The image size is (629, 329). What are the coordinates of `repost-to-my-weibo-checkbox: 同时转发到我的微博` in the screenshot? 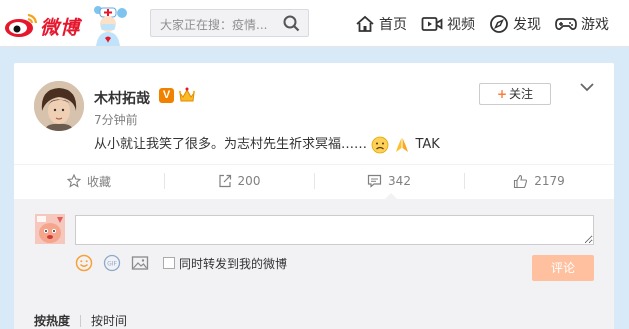 It's located at (225, 263).